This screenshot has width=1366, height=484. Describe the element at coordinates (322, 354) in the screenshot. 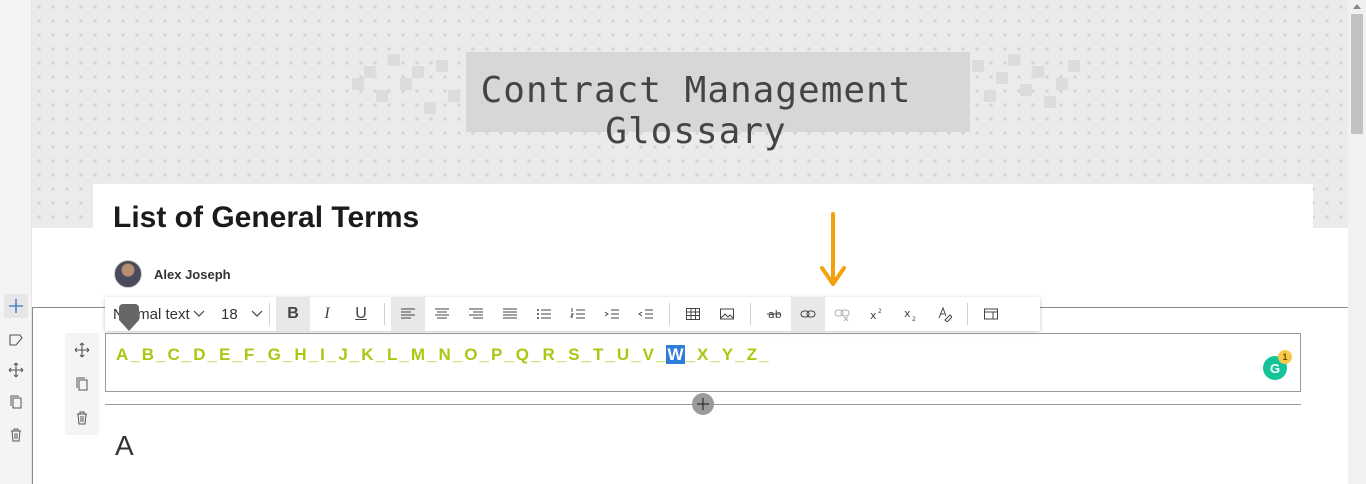

I see `letter-link-i: I` at that location.